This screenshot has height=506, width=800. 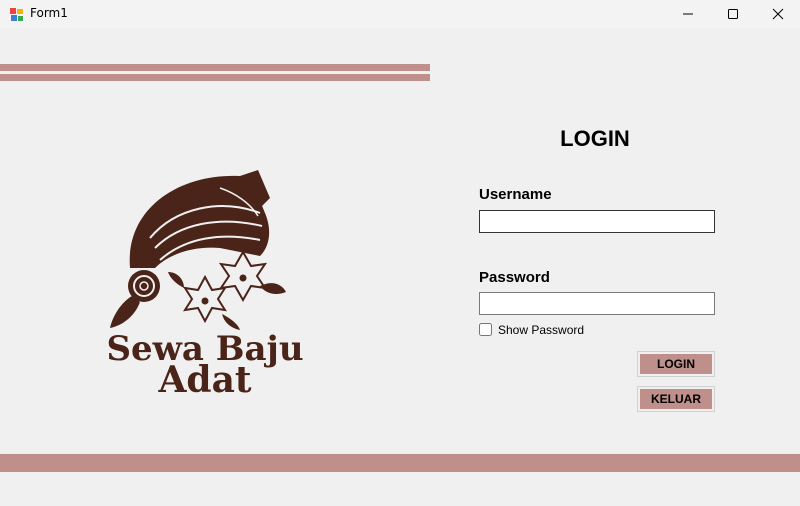 I want to click on sewa-baju-adat-logo: Sewa Baju Adat, so click(x=205, y=284).